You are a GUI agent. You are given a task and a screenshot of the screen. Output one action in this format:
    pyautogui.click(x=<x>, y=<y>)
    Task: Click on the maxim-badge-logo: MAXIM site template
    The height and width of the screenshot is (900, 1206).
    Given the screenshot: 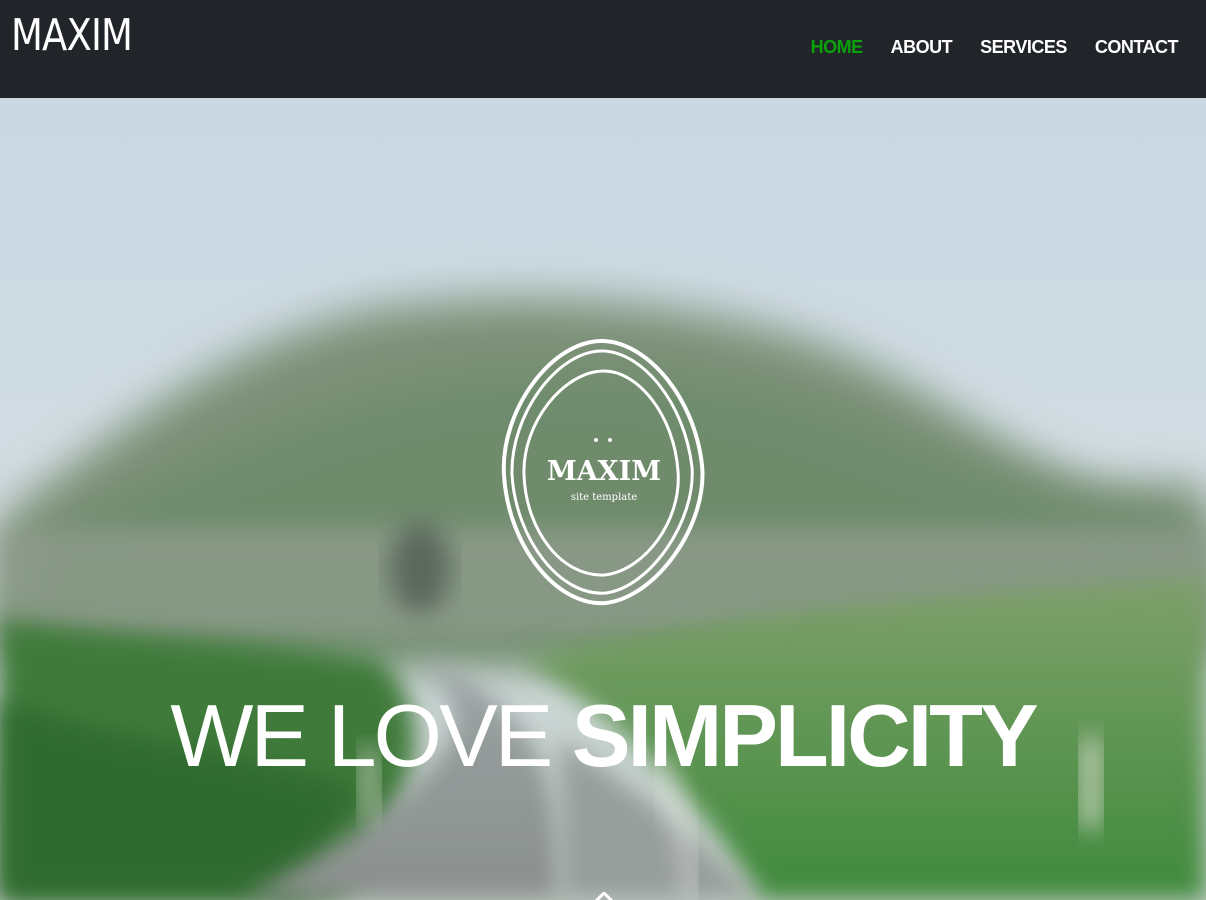 What is the action you would take?
    pyautogui.click(x=603, y=472)
    